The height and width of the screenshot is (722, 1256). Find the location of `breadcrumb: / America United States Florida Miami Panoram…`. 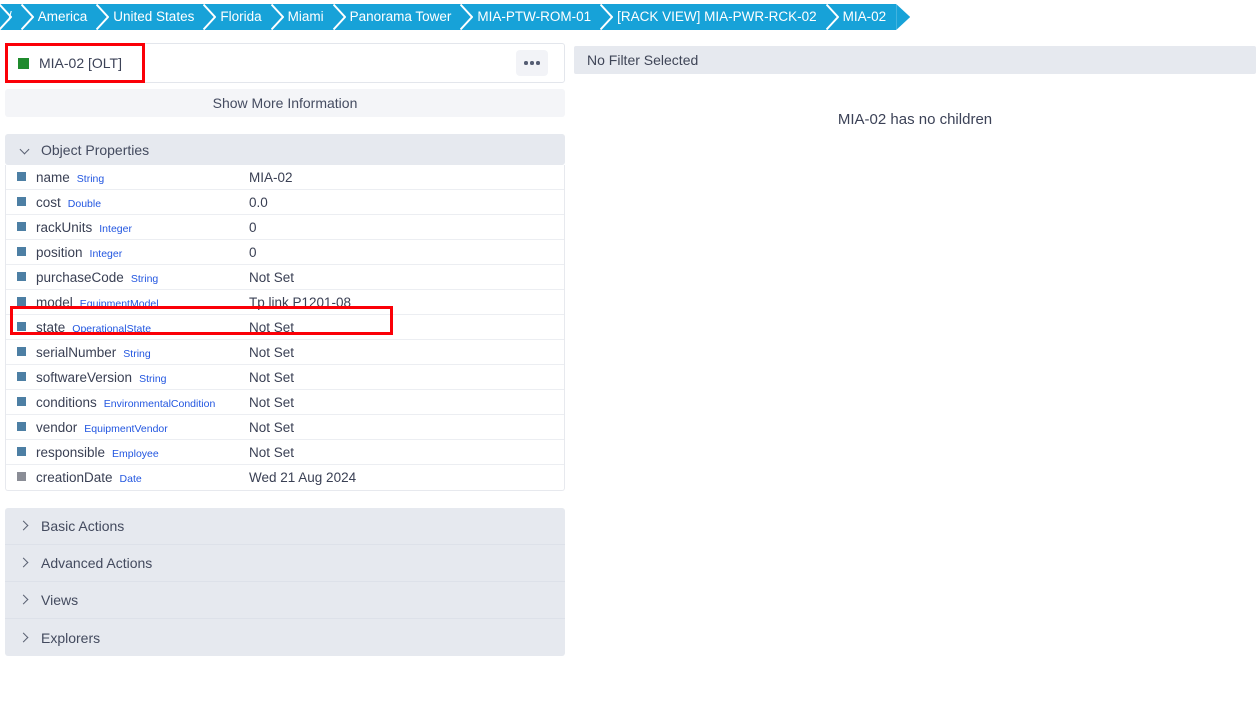

breadcrumb: / America United States Florida Miami Panoram… is located at coordinates (455, 17).